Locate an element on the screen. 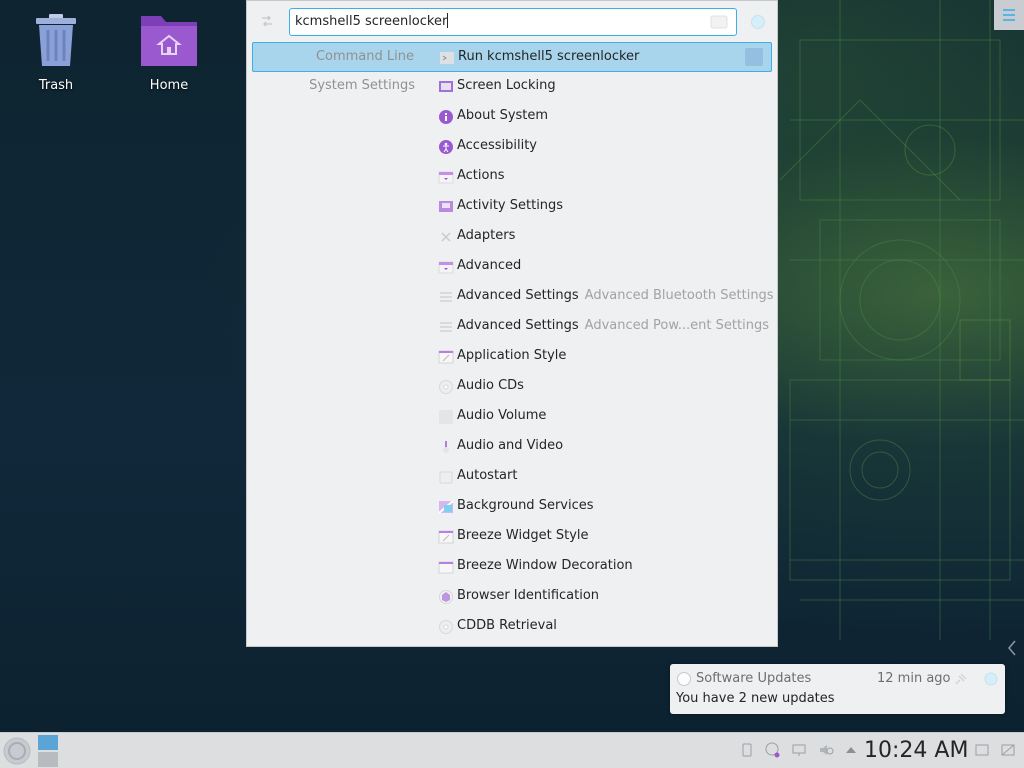  result-title: Autostart is located at coordinates (487, 475).